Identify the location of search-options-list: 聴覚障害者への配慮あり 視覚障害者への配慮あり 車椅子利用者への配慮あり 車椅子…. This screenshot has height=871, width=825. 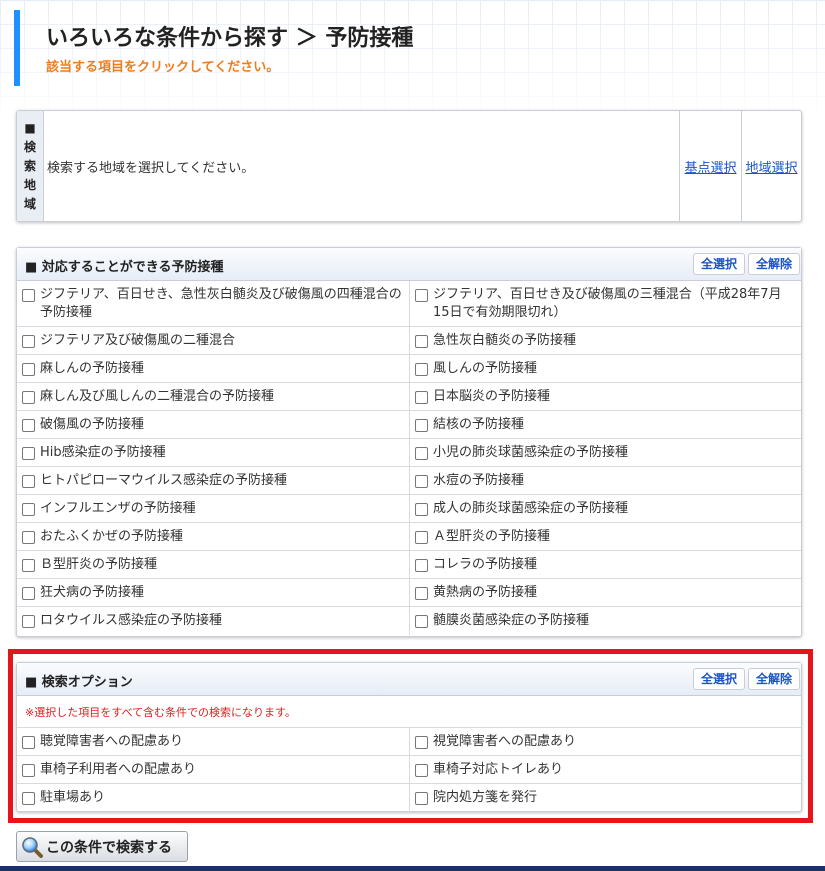
(409, 770).